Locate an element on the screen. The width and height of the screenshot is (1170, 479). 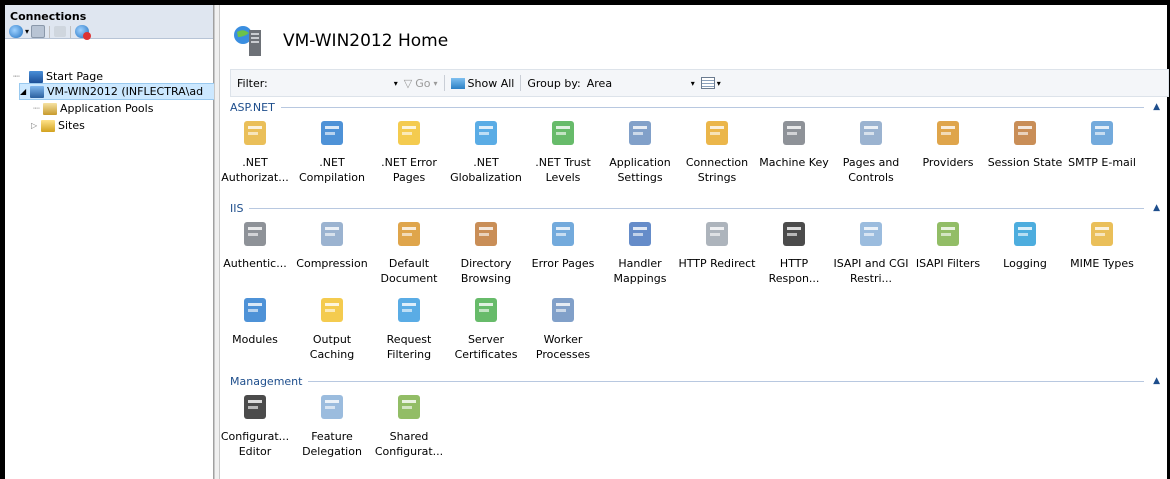
expand-arrow-icon: ▷ is located at coordinates (36, 125).